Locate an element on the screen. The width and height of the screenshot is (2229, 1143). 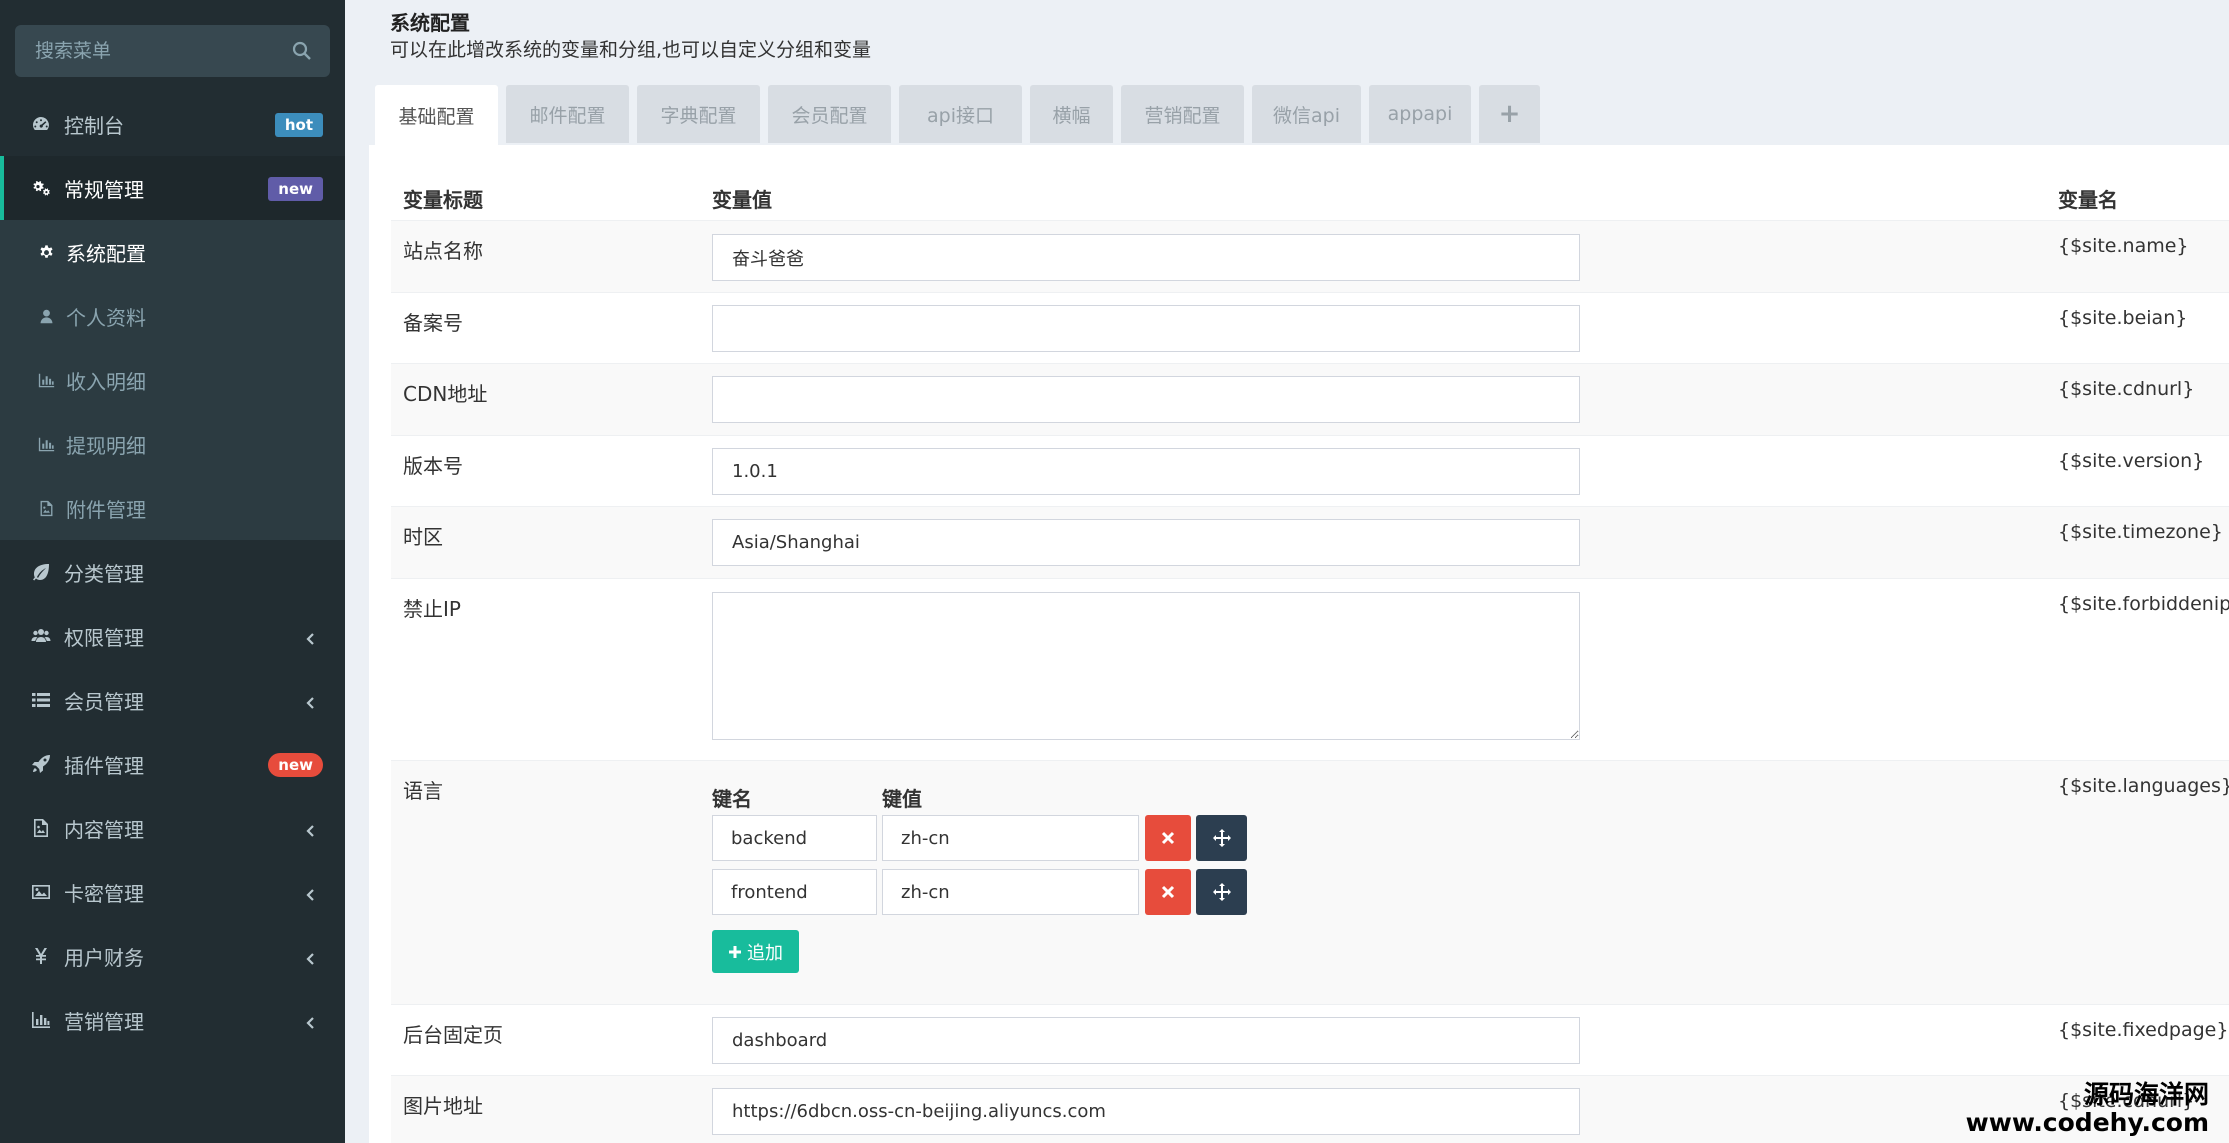
leaf-icon is located at coordinates (41, 572).